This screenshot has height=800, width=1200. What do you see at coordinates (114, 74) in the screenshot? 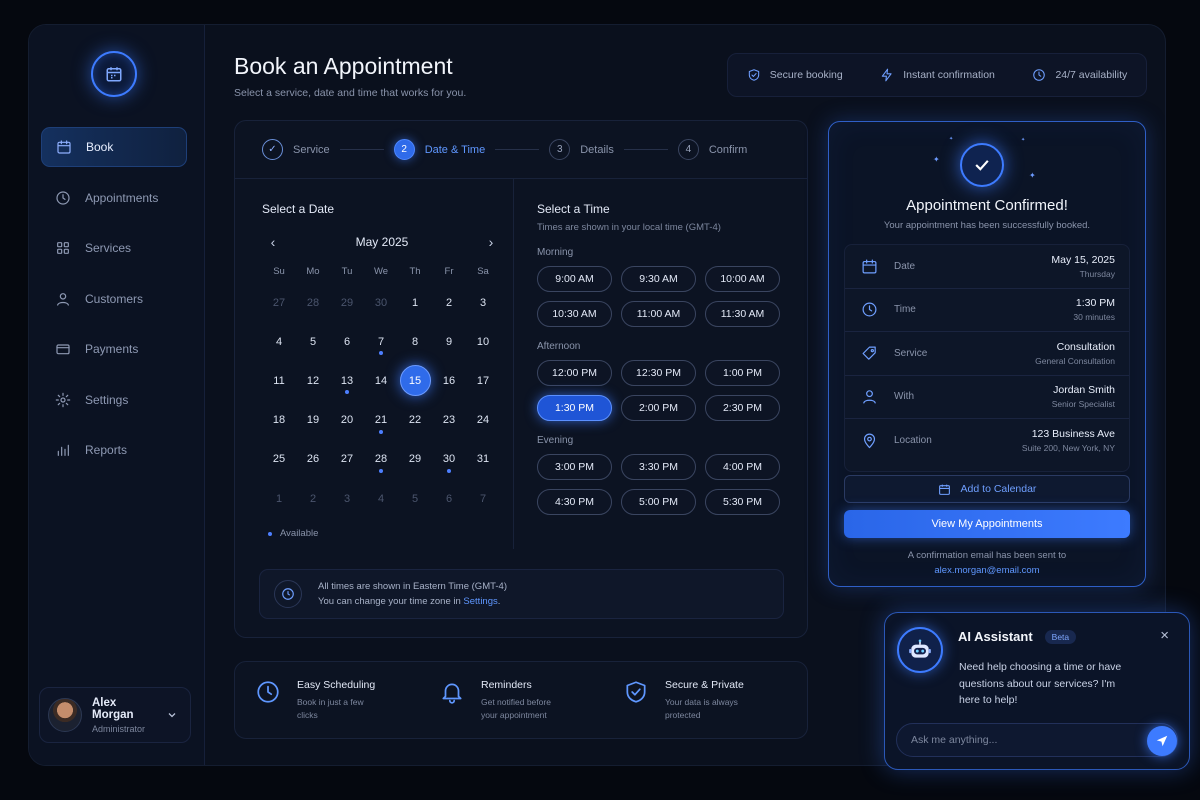
I see `app-logo` at bounding box center [114, 74].